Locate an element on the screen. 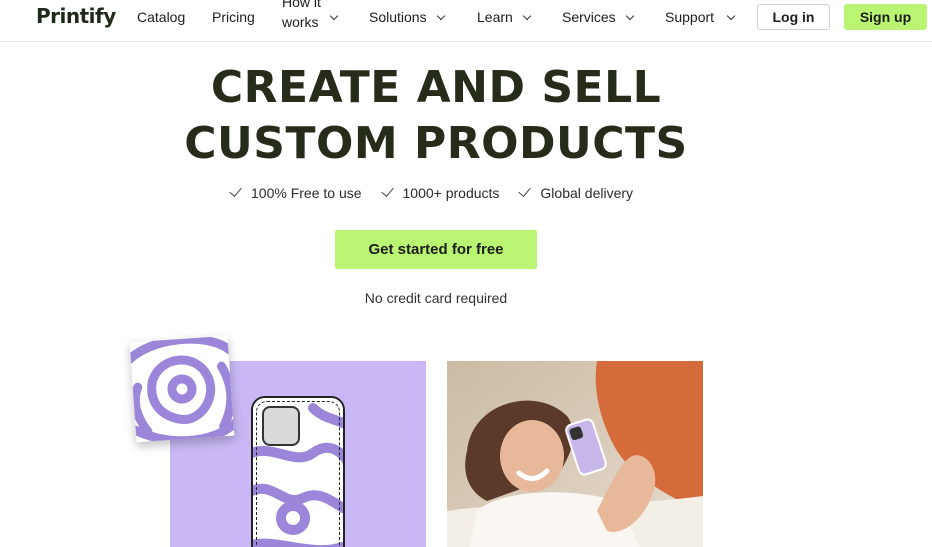 The width and height of the screenshot is (932, 547). lifestyle-photo is located at coordinates (575, 454).